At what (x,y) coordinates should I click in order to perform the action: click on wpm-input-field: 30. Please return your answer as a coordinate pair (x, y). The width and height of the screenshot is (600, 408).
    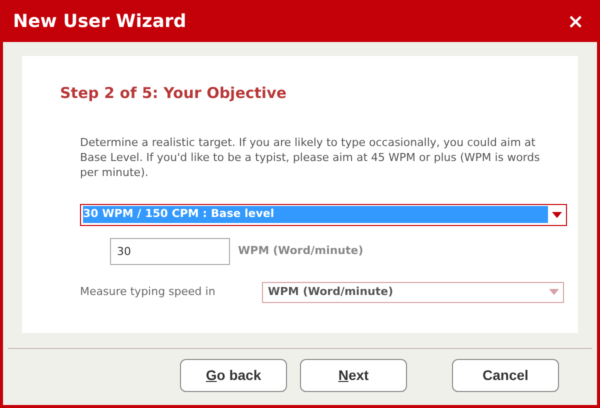
    Looking at the image, I should click on (170, 251).